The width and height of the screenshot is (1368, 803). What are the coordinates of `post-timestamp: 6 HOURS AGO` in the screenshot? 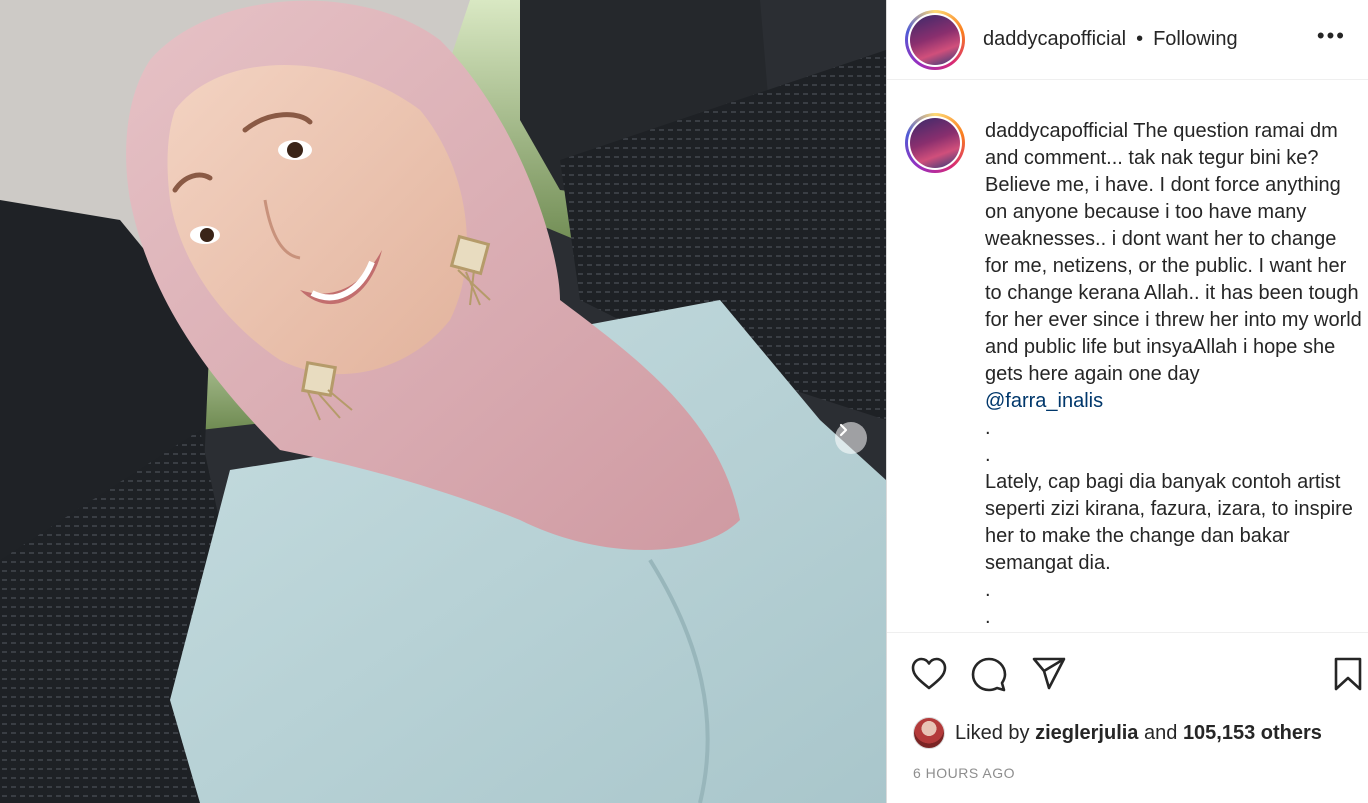 It's located at (964, 773).